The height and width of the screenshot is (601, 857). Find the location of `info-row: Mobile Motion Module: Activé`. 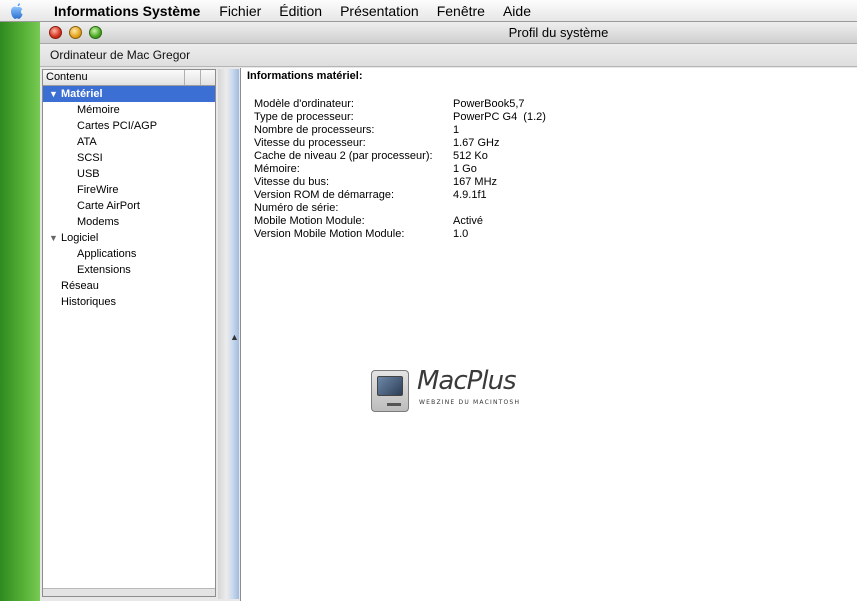

info-row: Mobile Motion Module: Activé is located at coordinates (400, 221).